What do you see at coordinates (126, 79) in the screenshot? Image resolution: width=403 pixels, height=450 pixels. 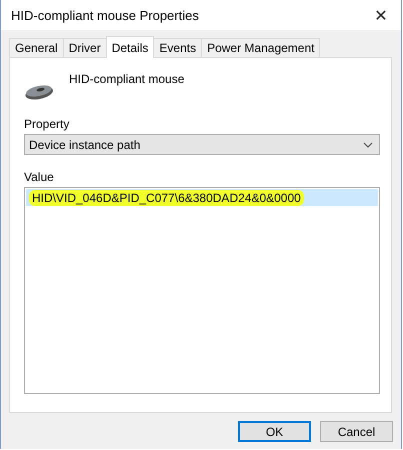 I see `device-name: HID-compliant mouse` at bounding box center [126, 79].